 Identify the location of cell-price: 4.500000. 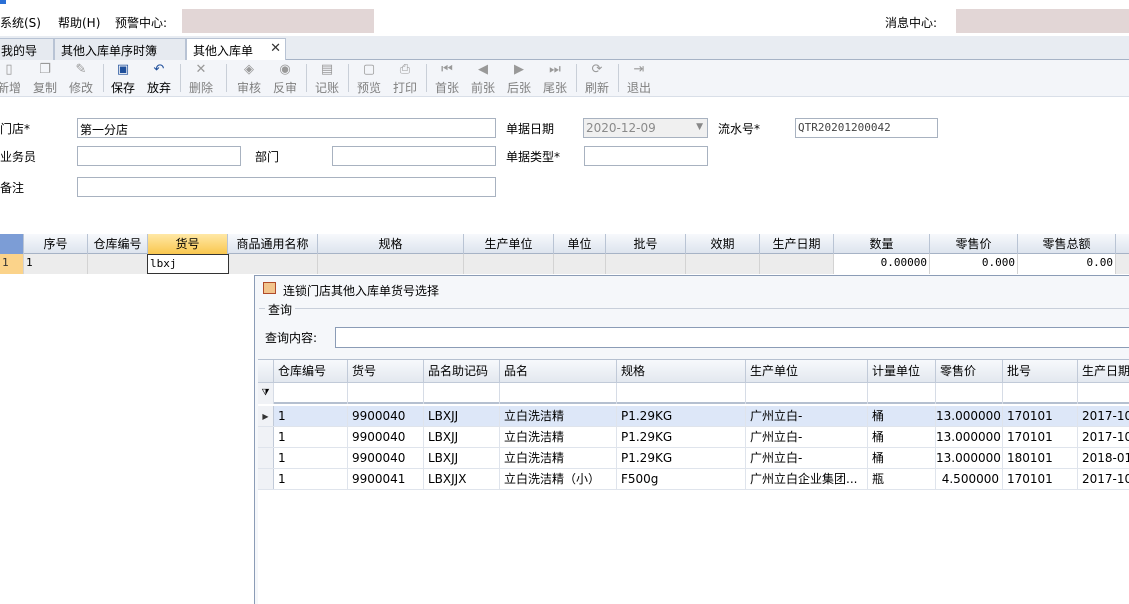
(969, 479).